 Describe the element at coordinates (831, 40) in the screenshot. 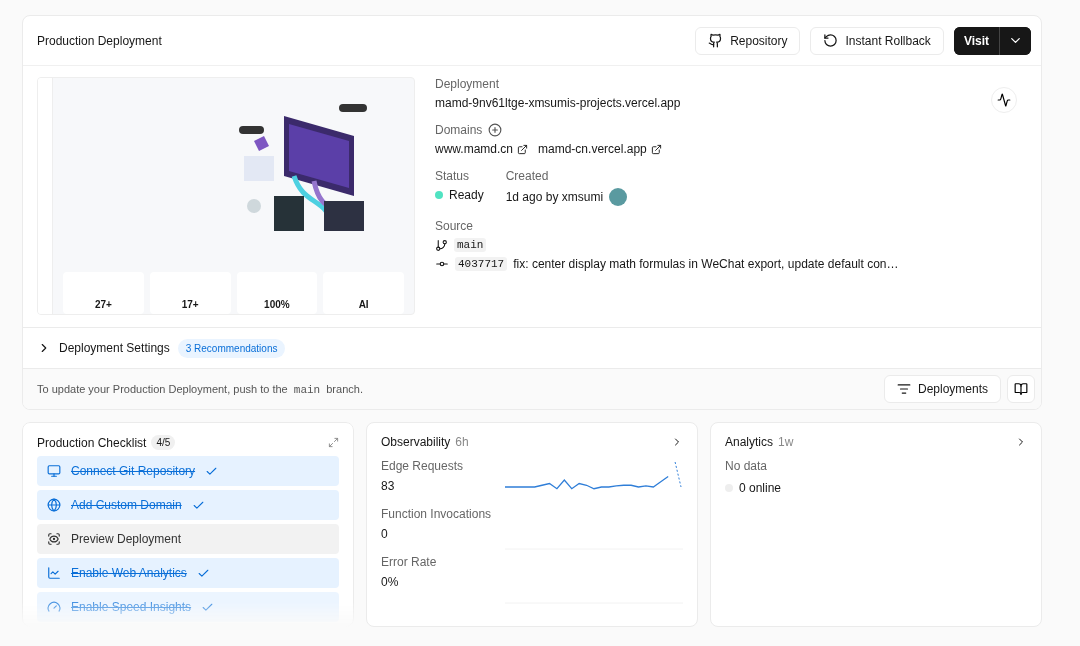

I see `rollback-icon` at that location.